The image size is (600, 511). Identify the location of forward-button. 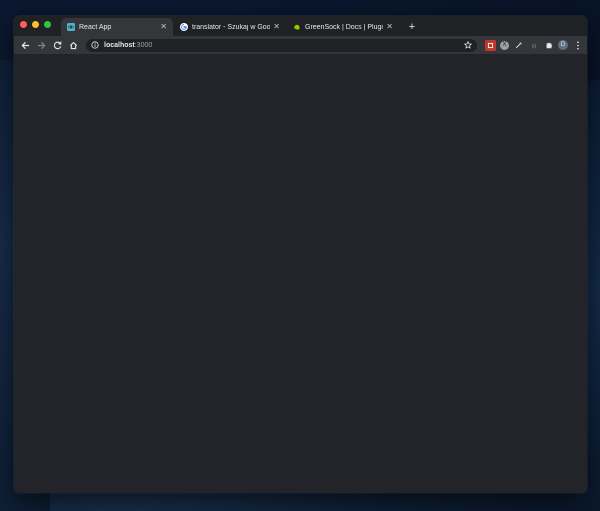
(41, 45).